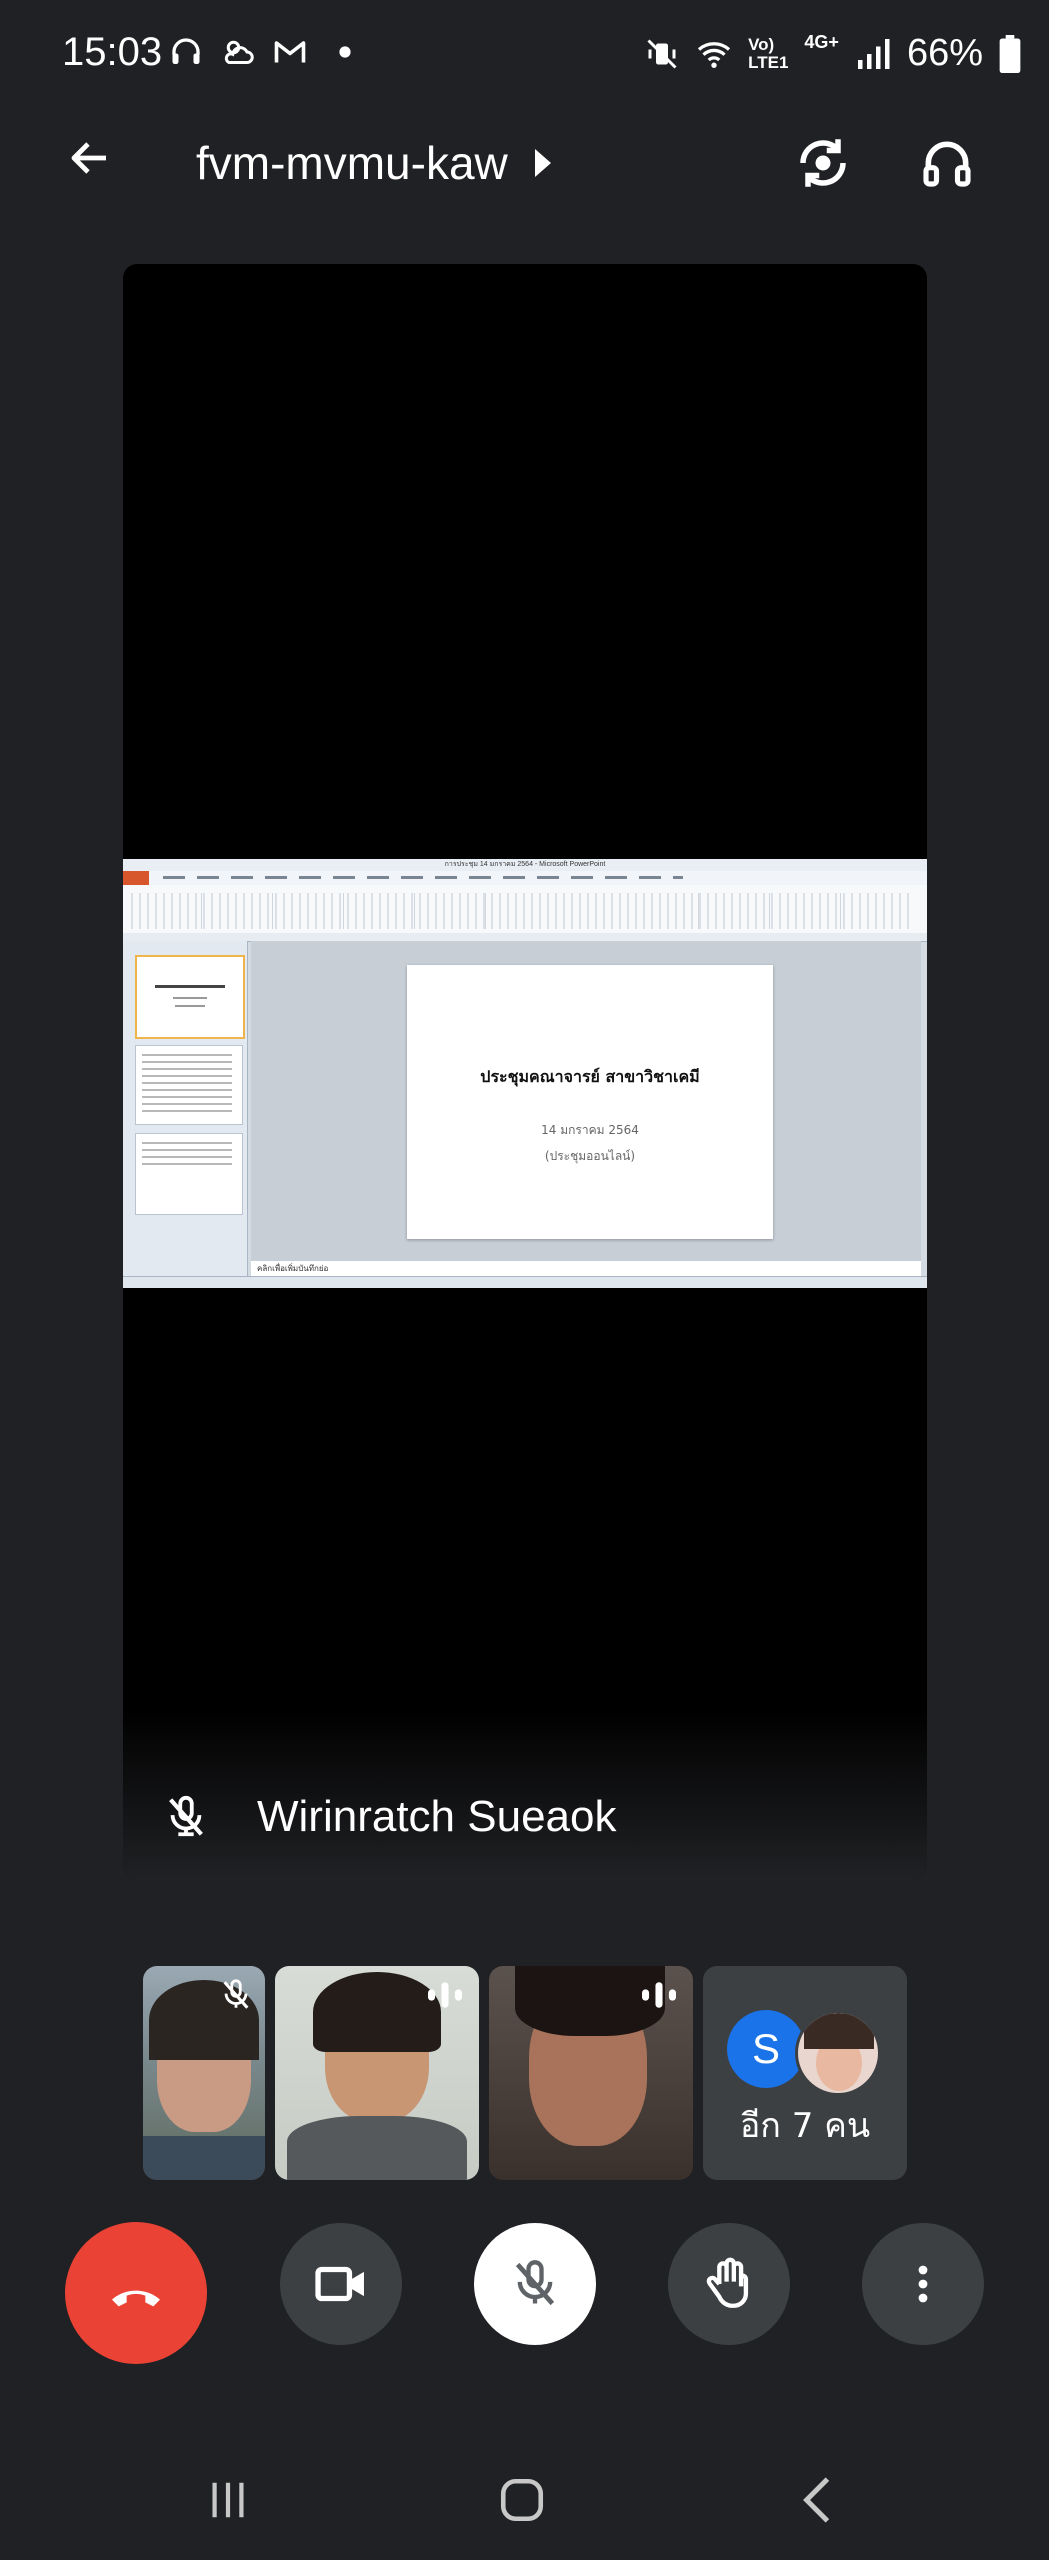 The image size is (1049, 2560). I want to click on more-participants-label: อีก 7 คน, so click(805, 2126).